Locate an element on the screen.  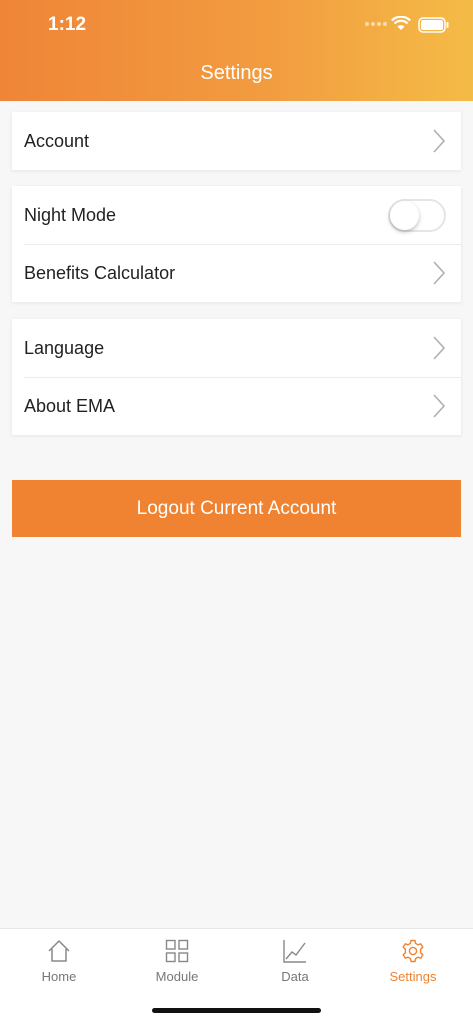
benefits-calculator-label: Benefits Calculator is located at coordinates (100, 272).